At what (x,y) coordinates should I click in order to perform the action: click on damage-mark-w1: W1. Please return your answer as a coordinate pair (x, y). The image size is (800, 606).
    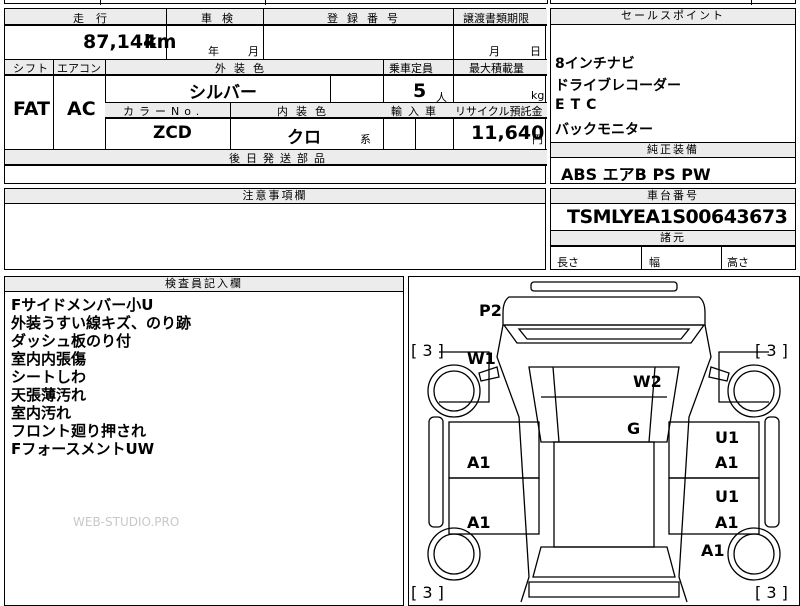
    Looking at the image, I should click on (481, 358).